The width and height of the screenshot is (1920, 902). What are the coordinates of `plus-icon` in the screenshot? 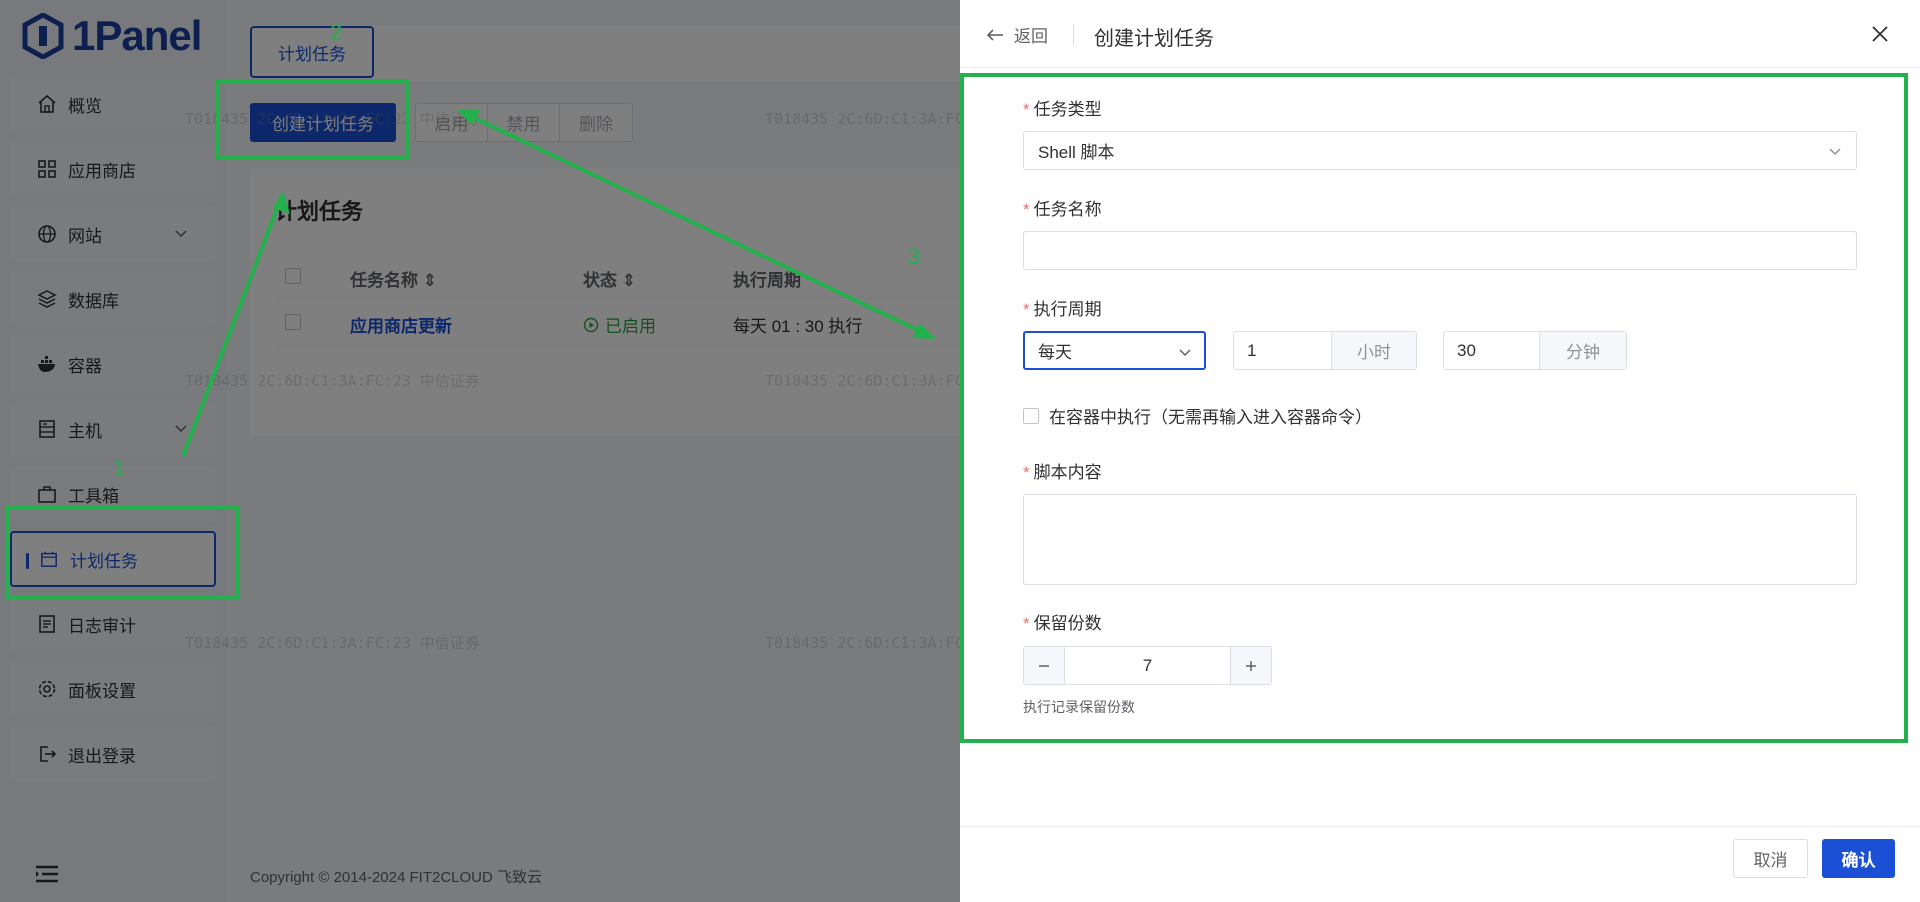 It's located at (1251, 665).